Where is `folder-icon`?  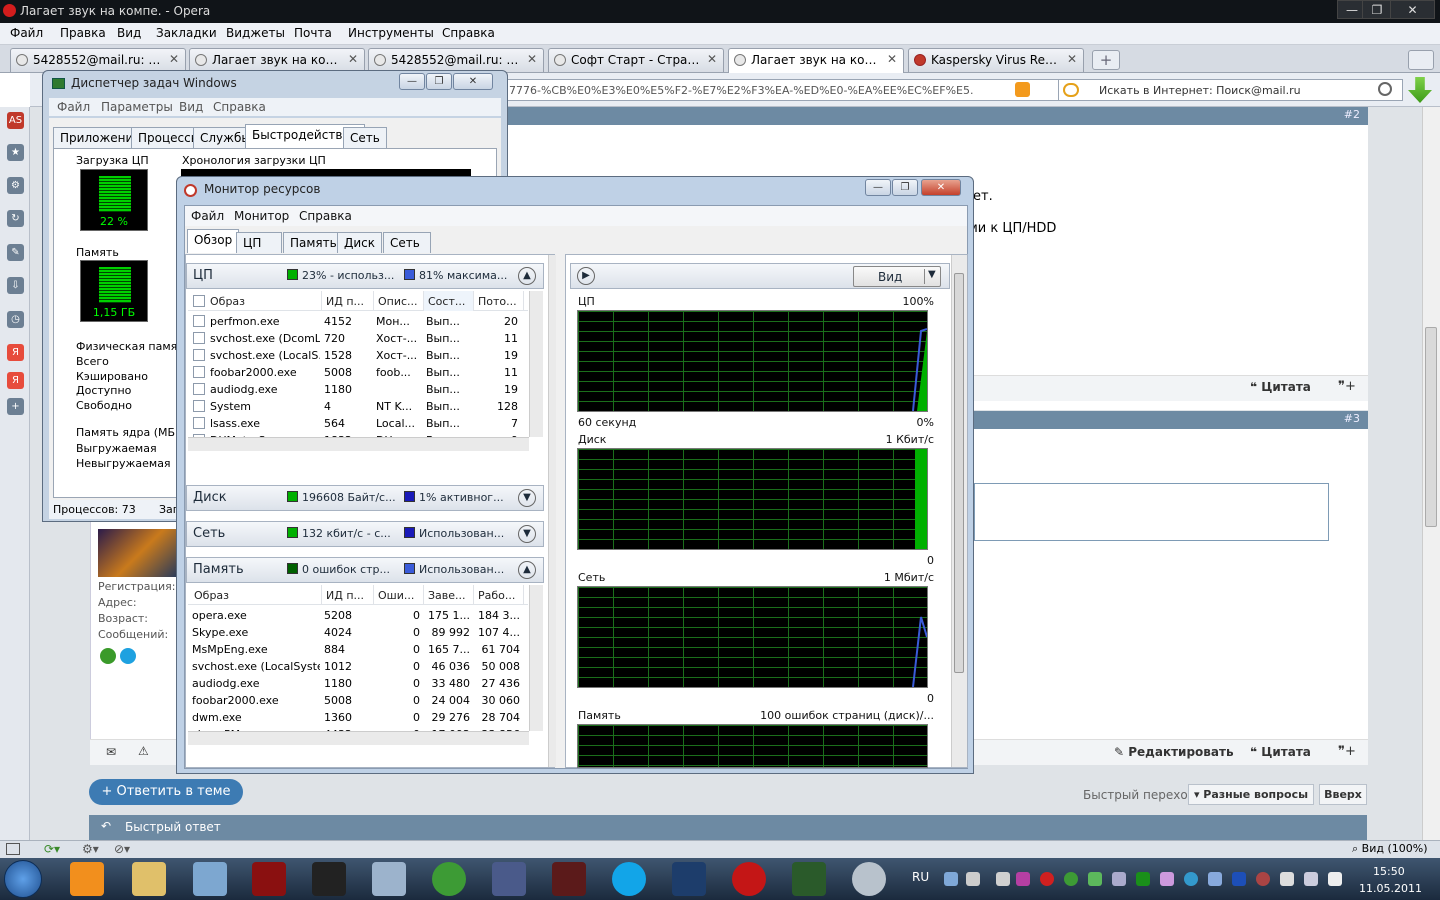
folder-icon is located at coordinates (210, 879).